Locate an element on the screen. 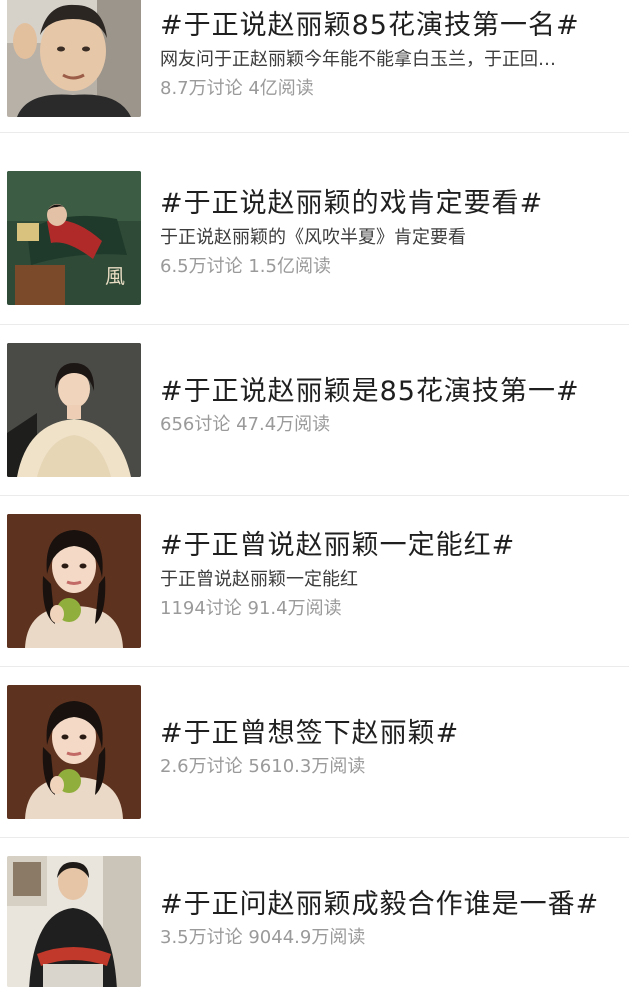 This screenshot has width=629, height=987. topic-title: #于正问赵丽颖成毅合作谁是一番# is located at coordinates (389, 905).